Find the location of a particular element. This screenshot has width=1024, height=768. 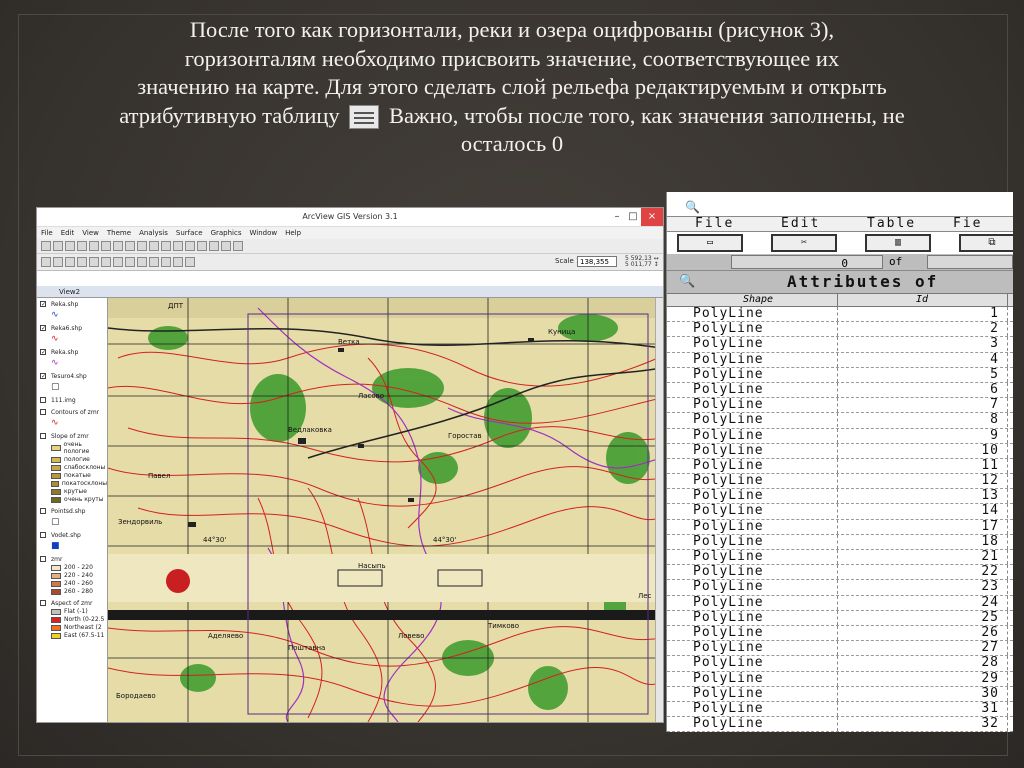

table-row: PolyLine 8 is located at coordinates (840, 421).